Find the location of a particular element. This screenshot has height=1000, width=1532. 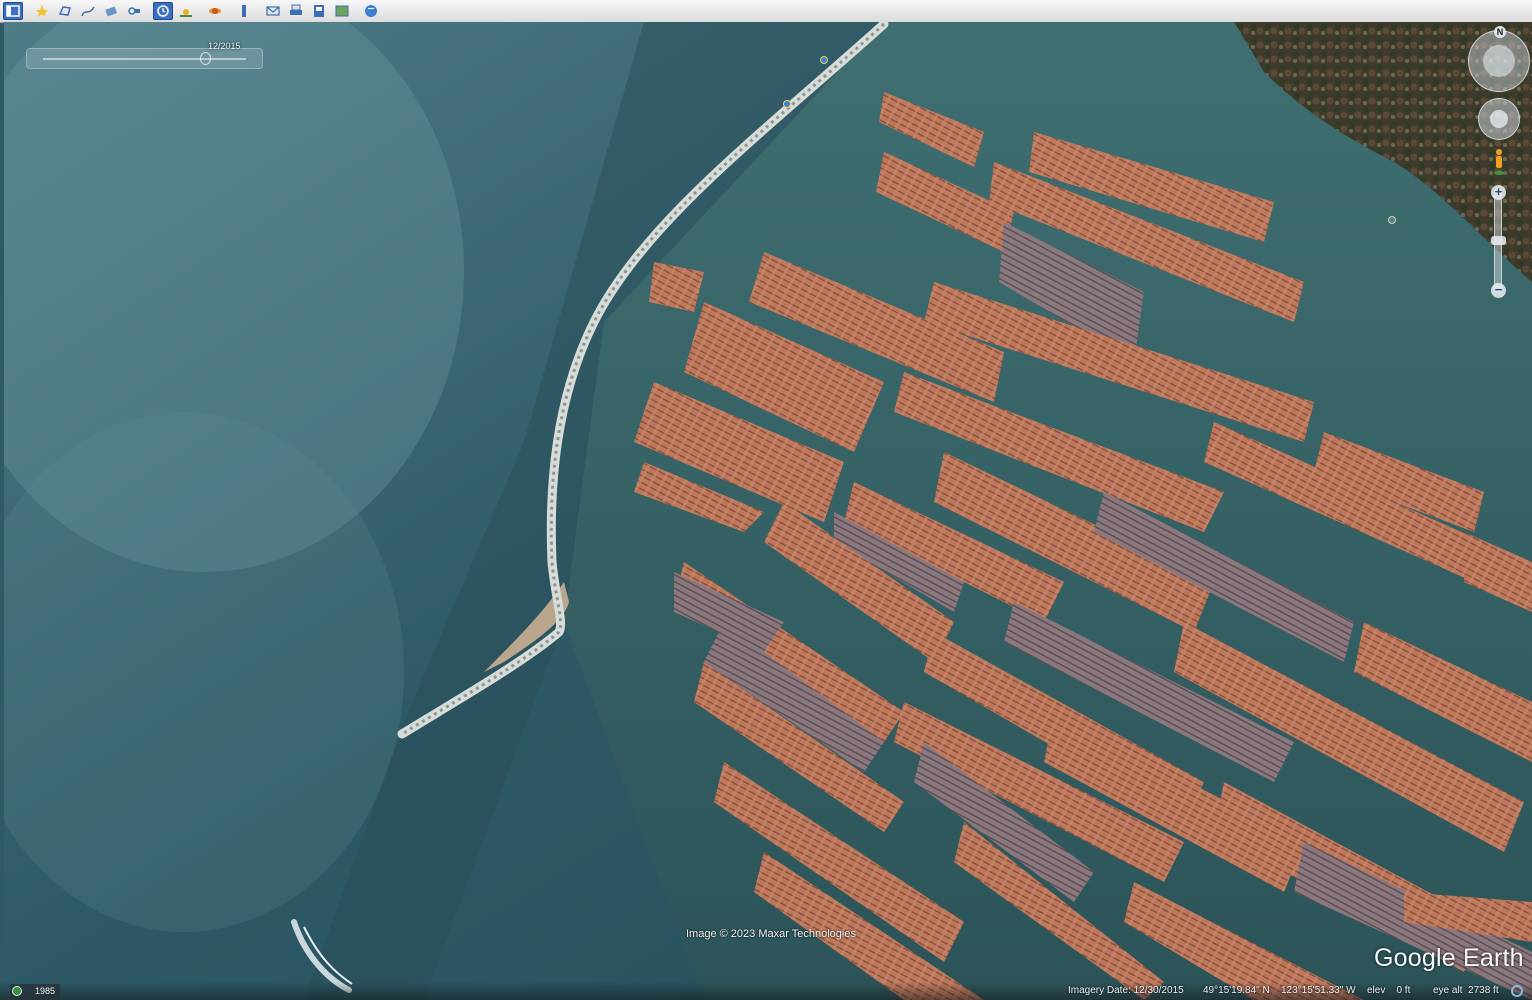

image-overlay-icon is located at coordinates (111, 11).